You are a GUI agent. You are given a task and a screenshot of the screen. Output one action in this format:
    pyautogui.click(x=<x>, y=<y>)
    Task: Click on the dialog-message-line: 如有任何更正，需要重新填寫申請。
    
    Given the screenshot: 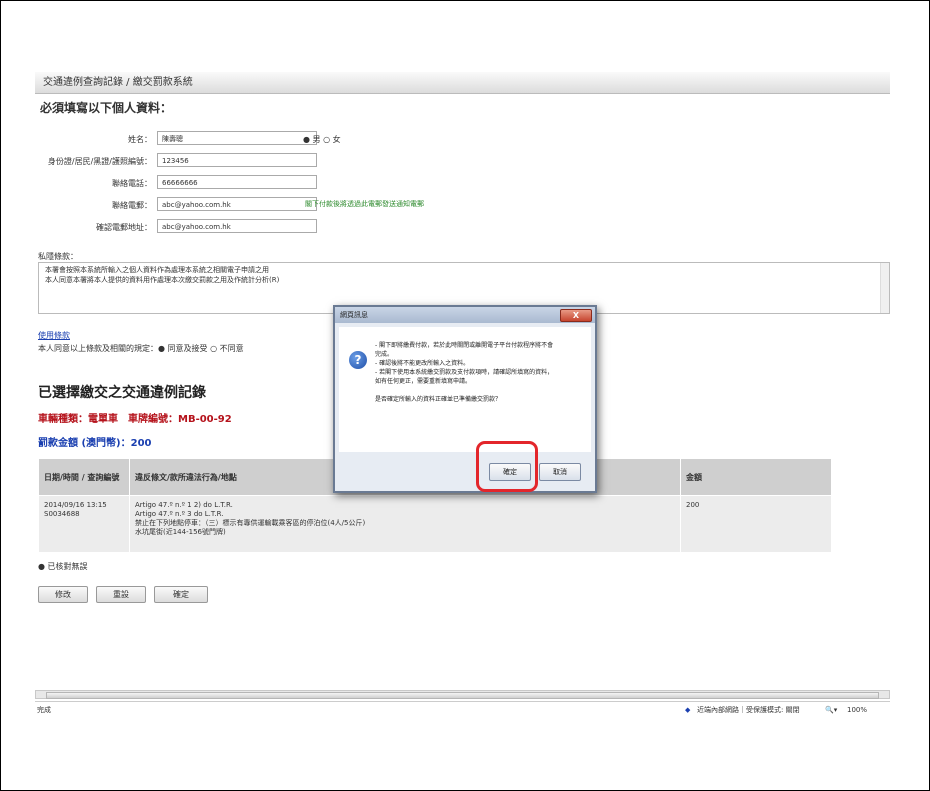 What is the action you would take?
    pyautogui.click(x=423, y=381)
    